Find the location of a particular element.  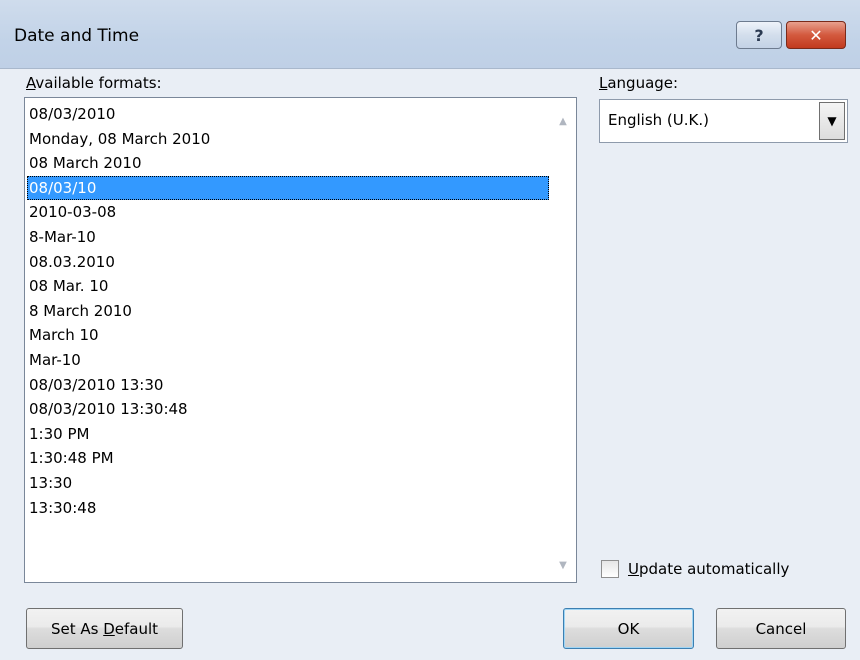

vertical-scrollbar: ▲ ▼ is located at coordinates (563, 340).